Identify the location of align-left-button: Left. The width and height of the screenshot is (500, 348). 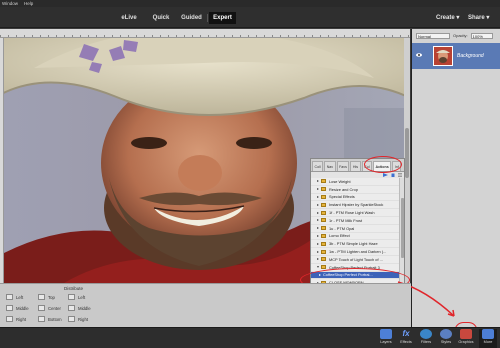
(14, 297).